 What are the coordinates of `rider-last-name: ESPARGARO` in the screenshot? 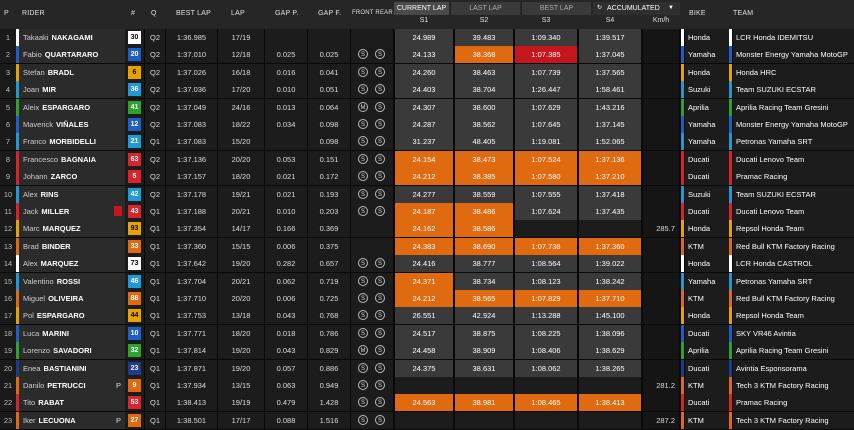 It's located at (60, 316).